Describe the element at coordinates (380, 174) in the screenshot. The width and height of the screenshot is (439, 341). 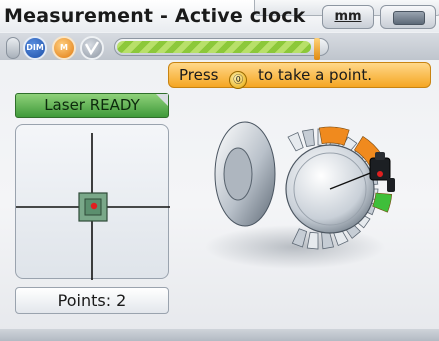
I see `sensor-led` at that location.